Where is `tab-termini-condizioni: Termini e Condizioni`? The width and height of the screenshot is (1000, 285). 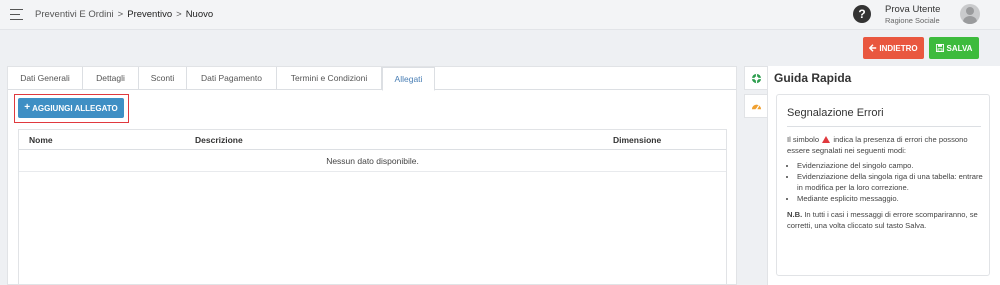 tab-termini-condizioni: Termini e Condizioni is located at coordinates (329, 78).